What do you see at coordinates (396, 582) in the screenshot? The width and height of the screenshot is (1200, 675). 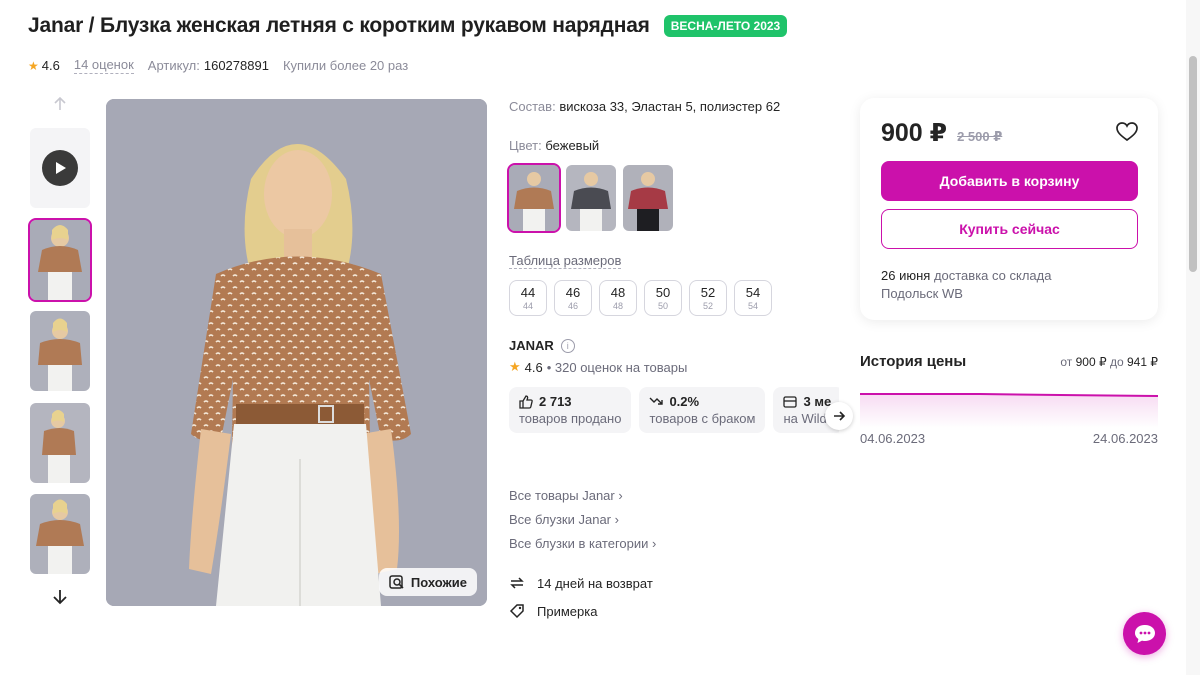 I see `similar-search-icon` at bounding box center [396, 582].